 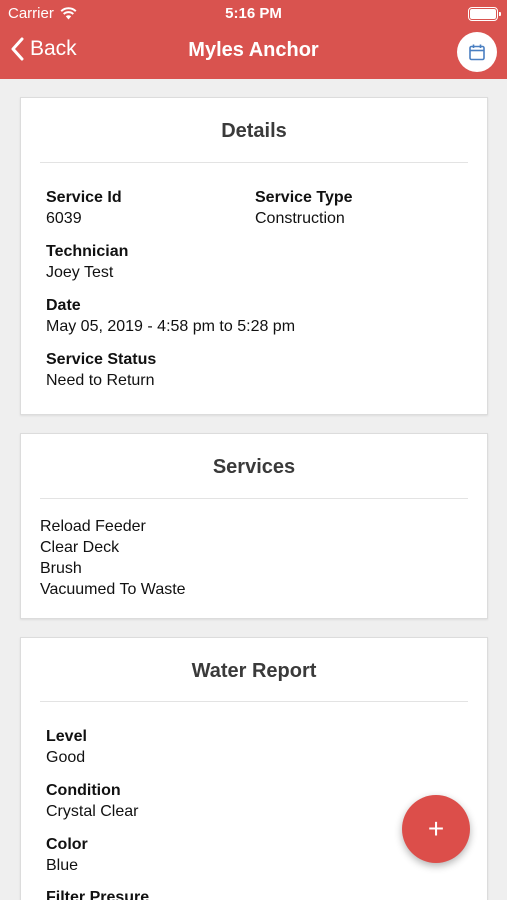 I want to click on list-item: Reload Feeder, so click(x=93, y=526).